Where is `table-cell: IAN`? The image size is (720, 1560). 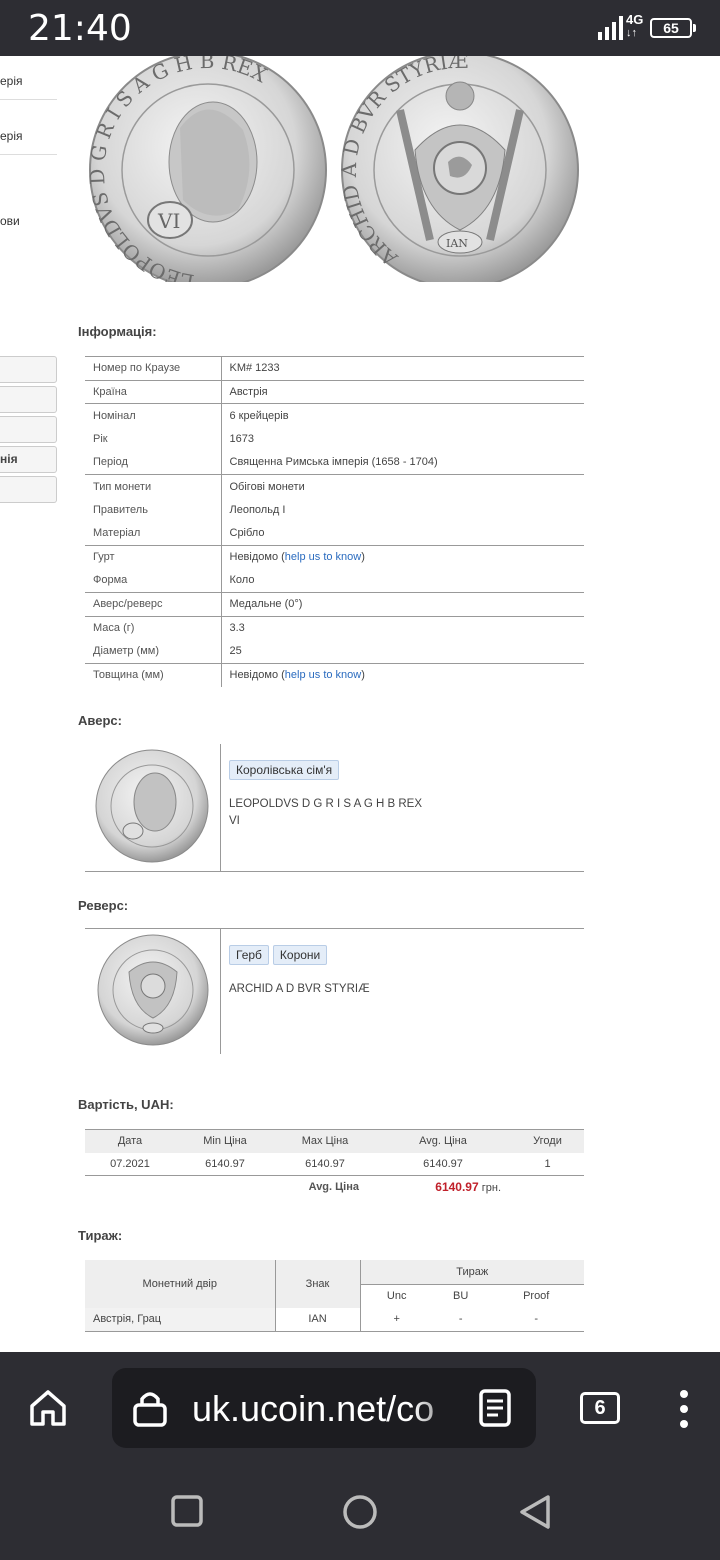 table-cell: IAN is located at coordinates (318, 1319).